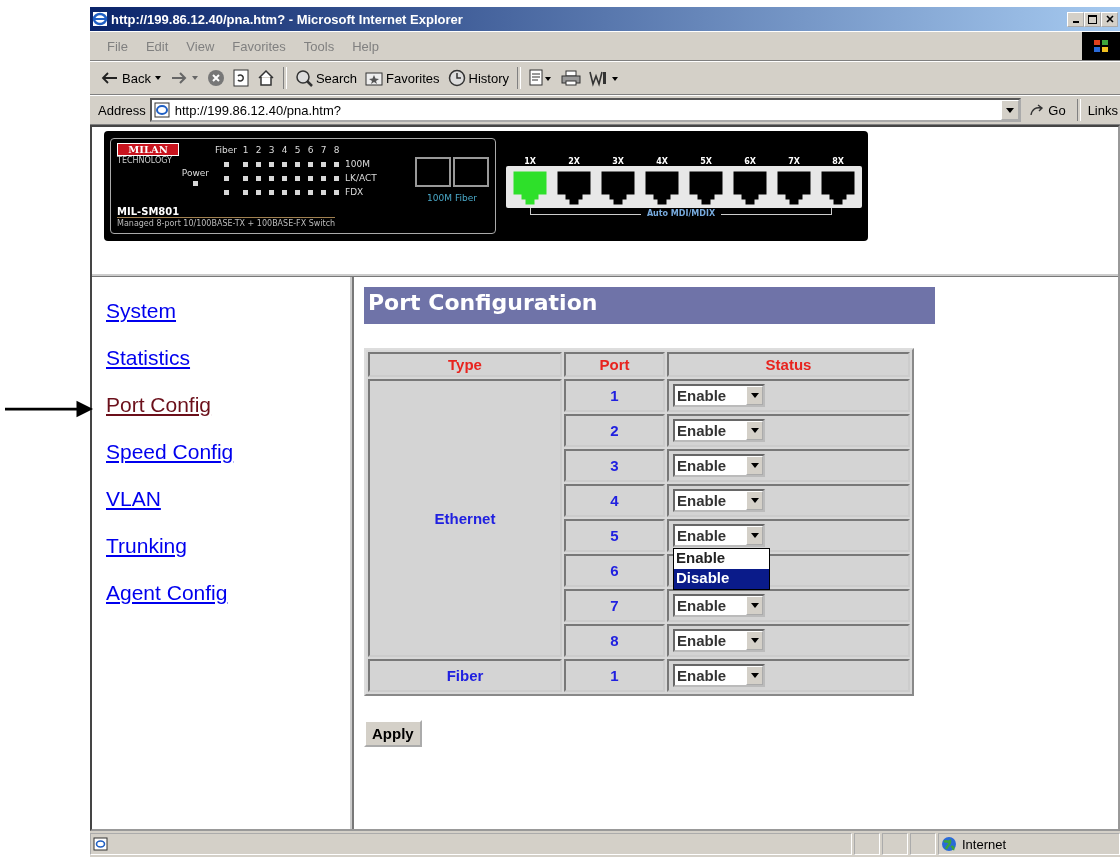 The height and width of the screenshot is (857, 1120). I want to click on nav-link: Agent Config, so click(168, 593).